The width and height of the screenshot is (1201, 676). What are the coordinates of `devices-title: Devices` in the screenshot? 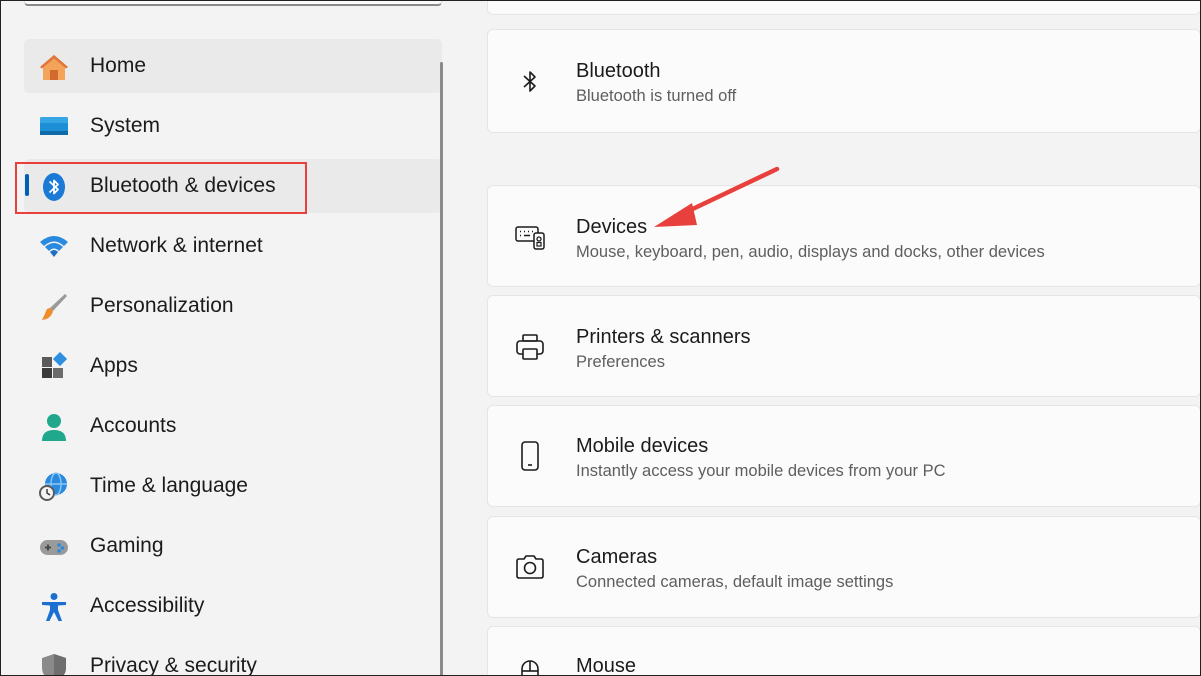 It's located at (612, 227).